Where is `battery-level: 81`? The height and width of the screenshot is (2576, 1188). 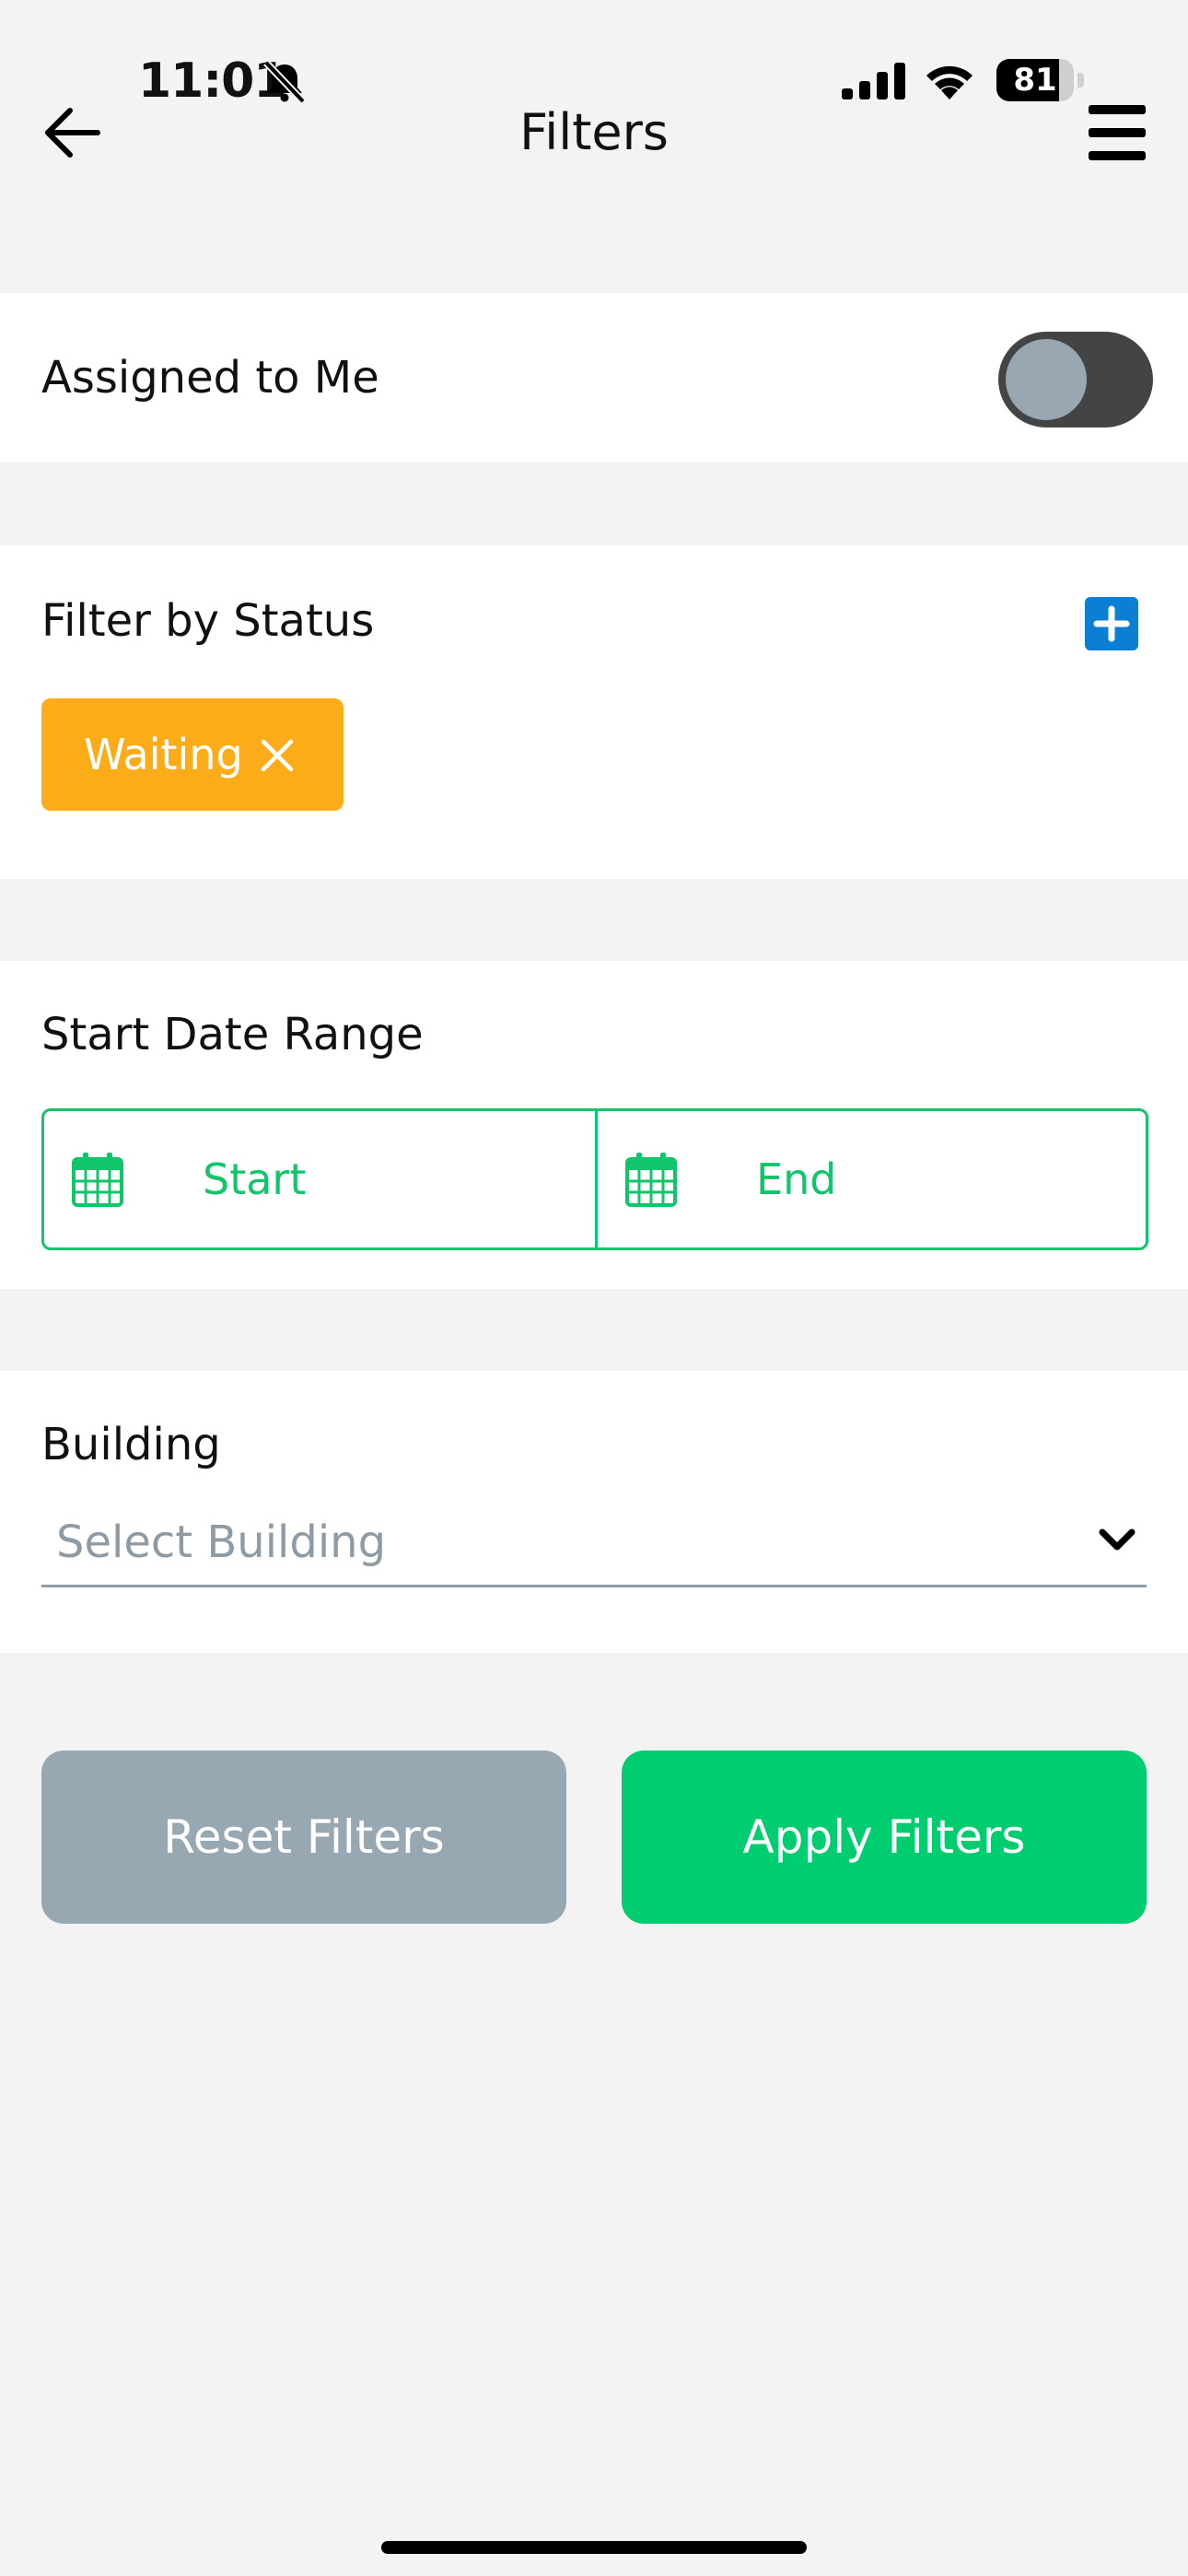 battery-level: 81 is located at coordinates (1035, 80).